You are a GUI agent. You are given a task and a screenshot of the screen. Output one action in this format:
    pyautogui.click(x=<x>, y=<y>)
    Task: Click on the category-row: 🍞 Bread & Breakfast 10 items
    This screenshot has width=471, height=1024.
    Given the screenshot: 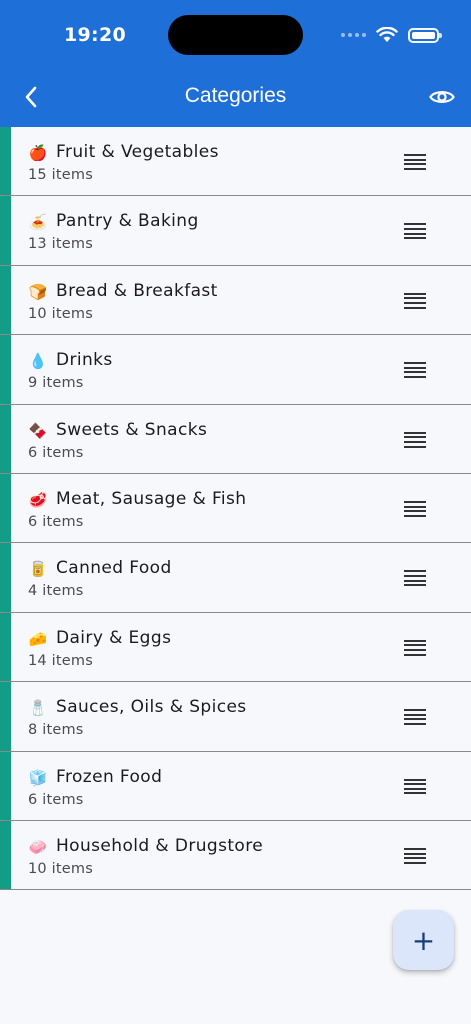 What is the action you would take?
    pyautogui.click(x=235, y=300)
    